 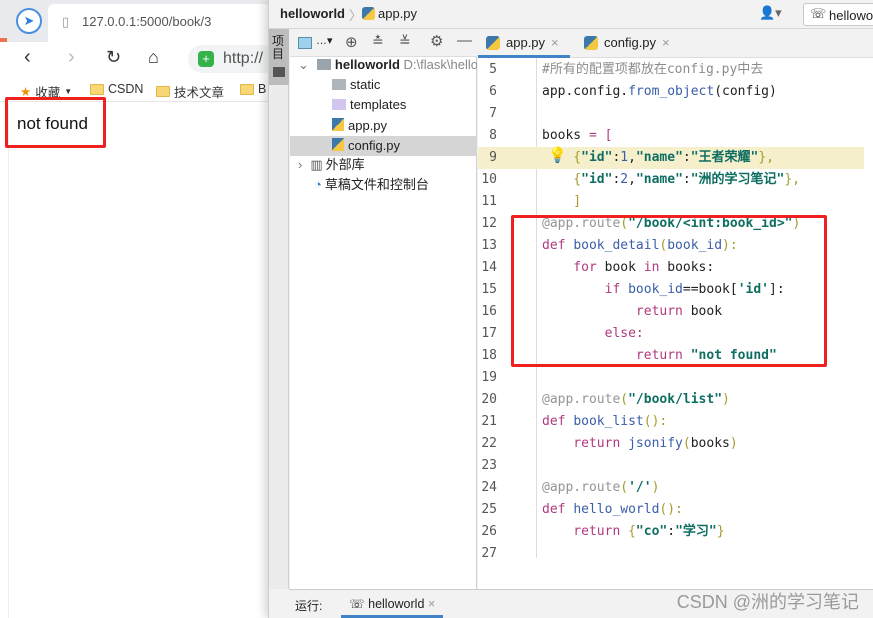 What do you see at coordinates (378, 41) in the screenshot?
I see `expand-all-icon: ≛` at bounding box center [378, 41].